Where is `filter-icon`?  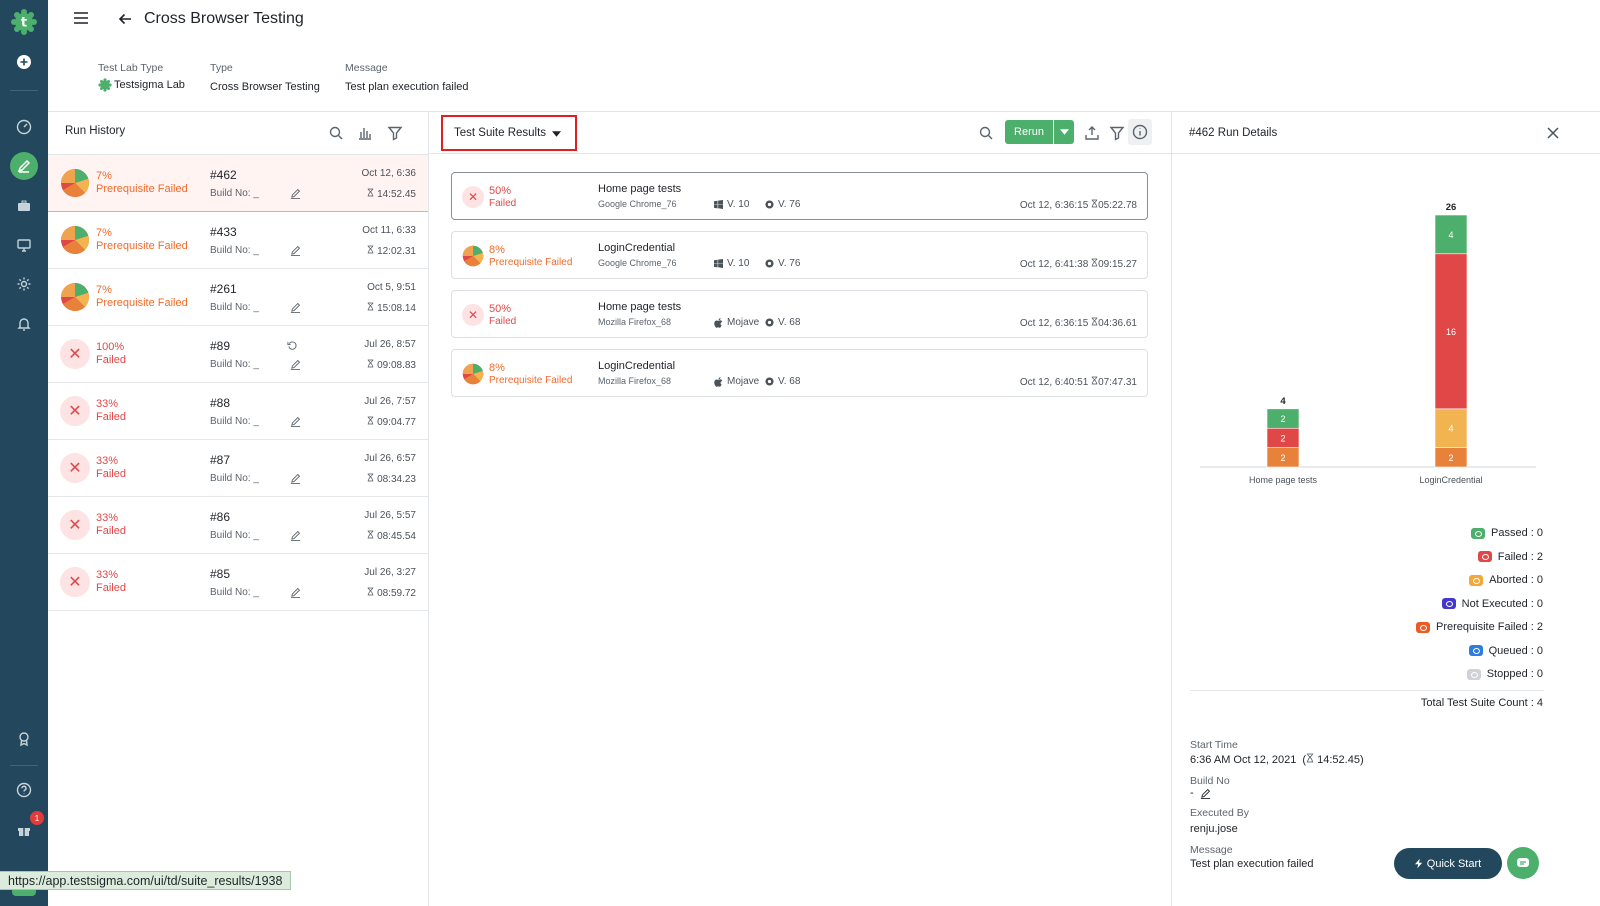 filter-icon is located at coordinates (395, 133).